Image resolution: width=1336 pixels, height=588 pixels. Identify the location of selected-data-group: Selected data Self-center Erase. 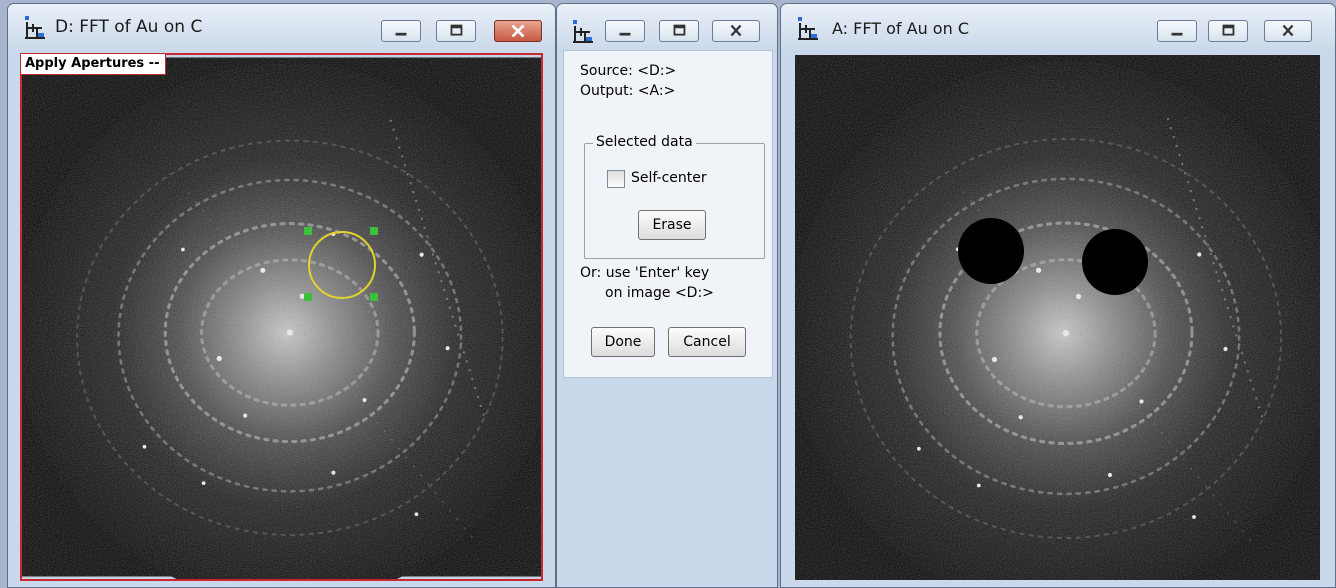
(674, 196).